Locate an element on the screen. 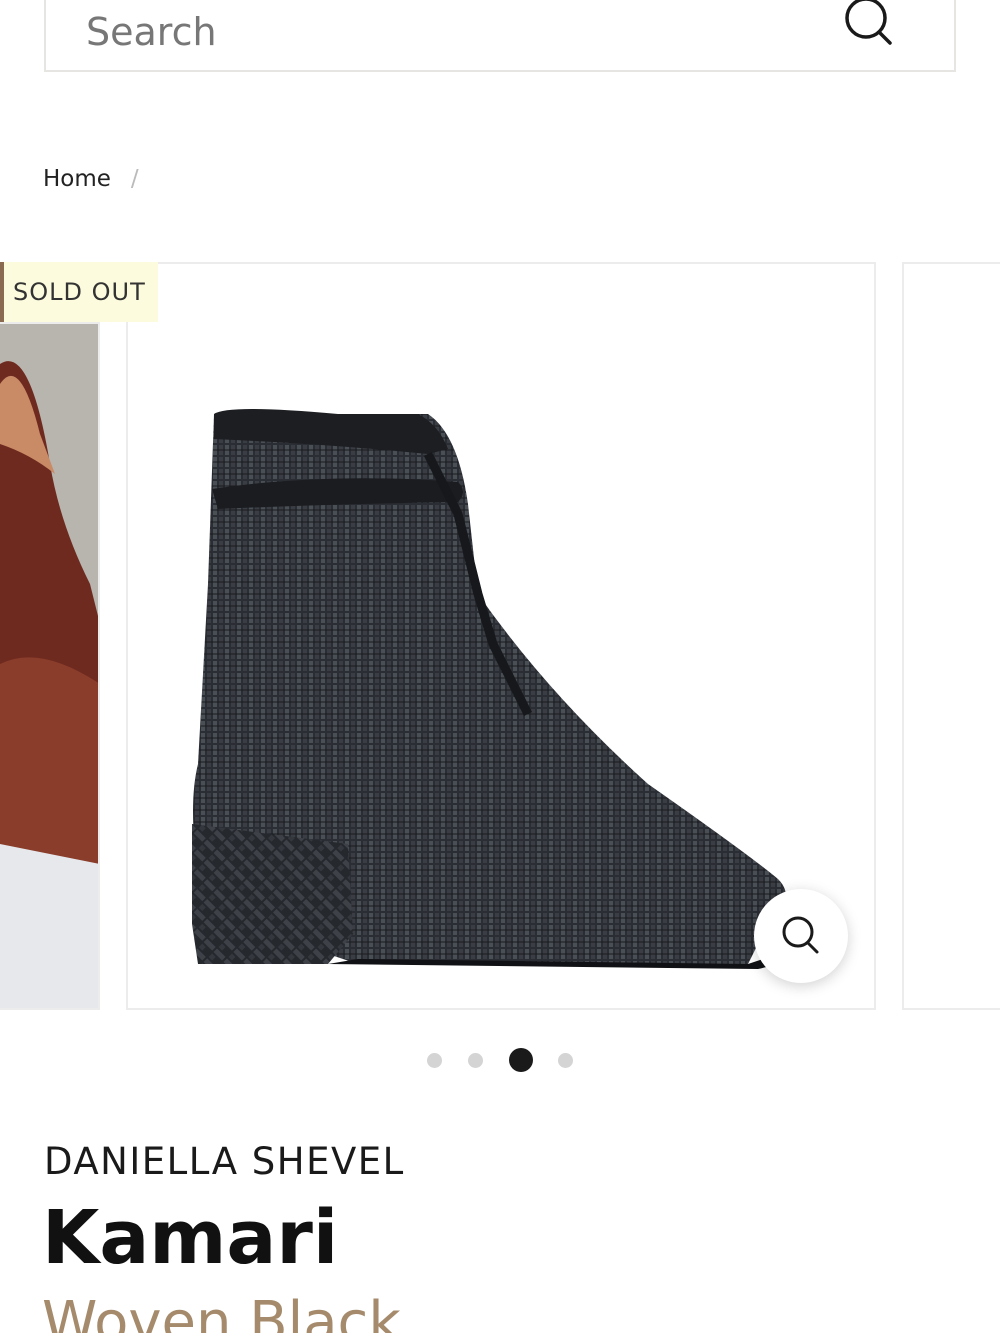  product-brand: DANIELLA SHEVEL is located at coordinates (224, 1161).